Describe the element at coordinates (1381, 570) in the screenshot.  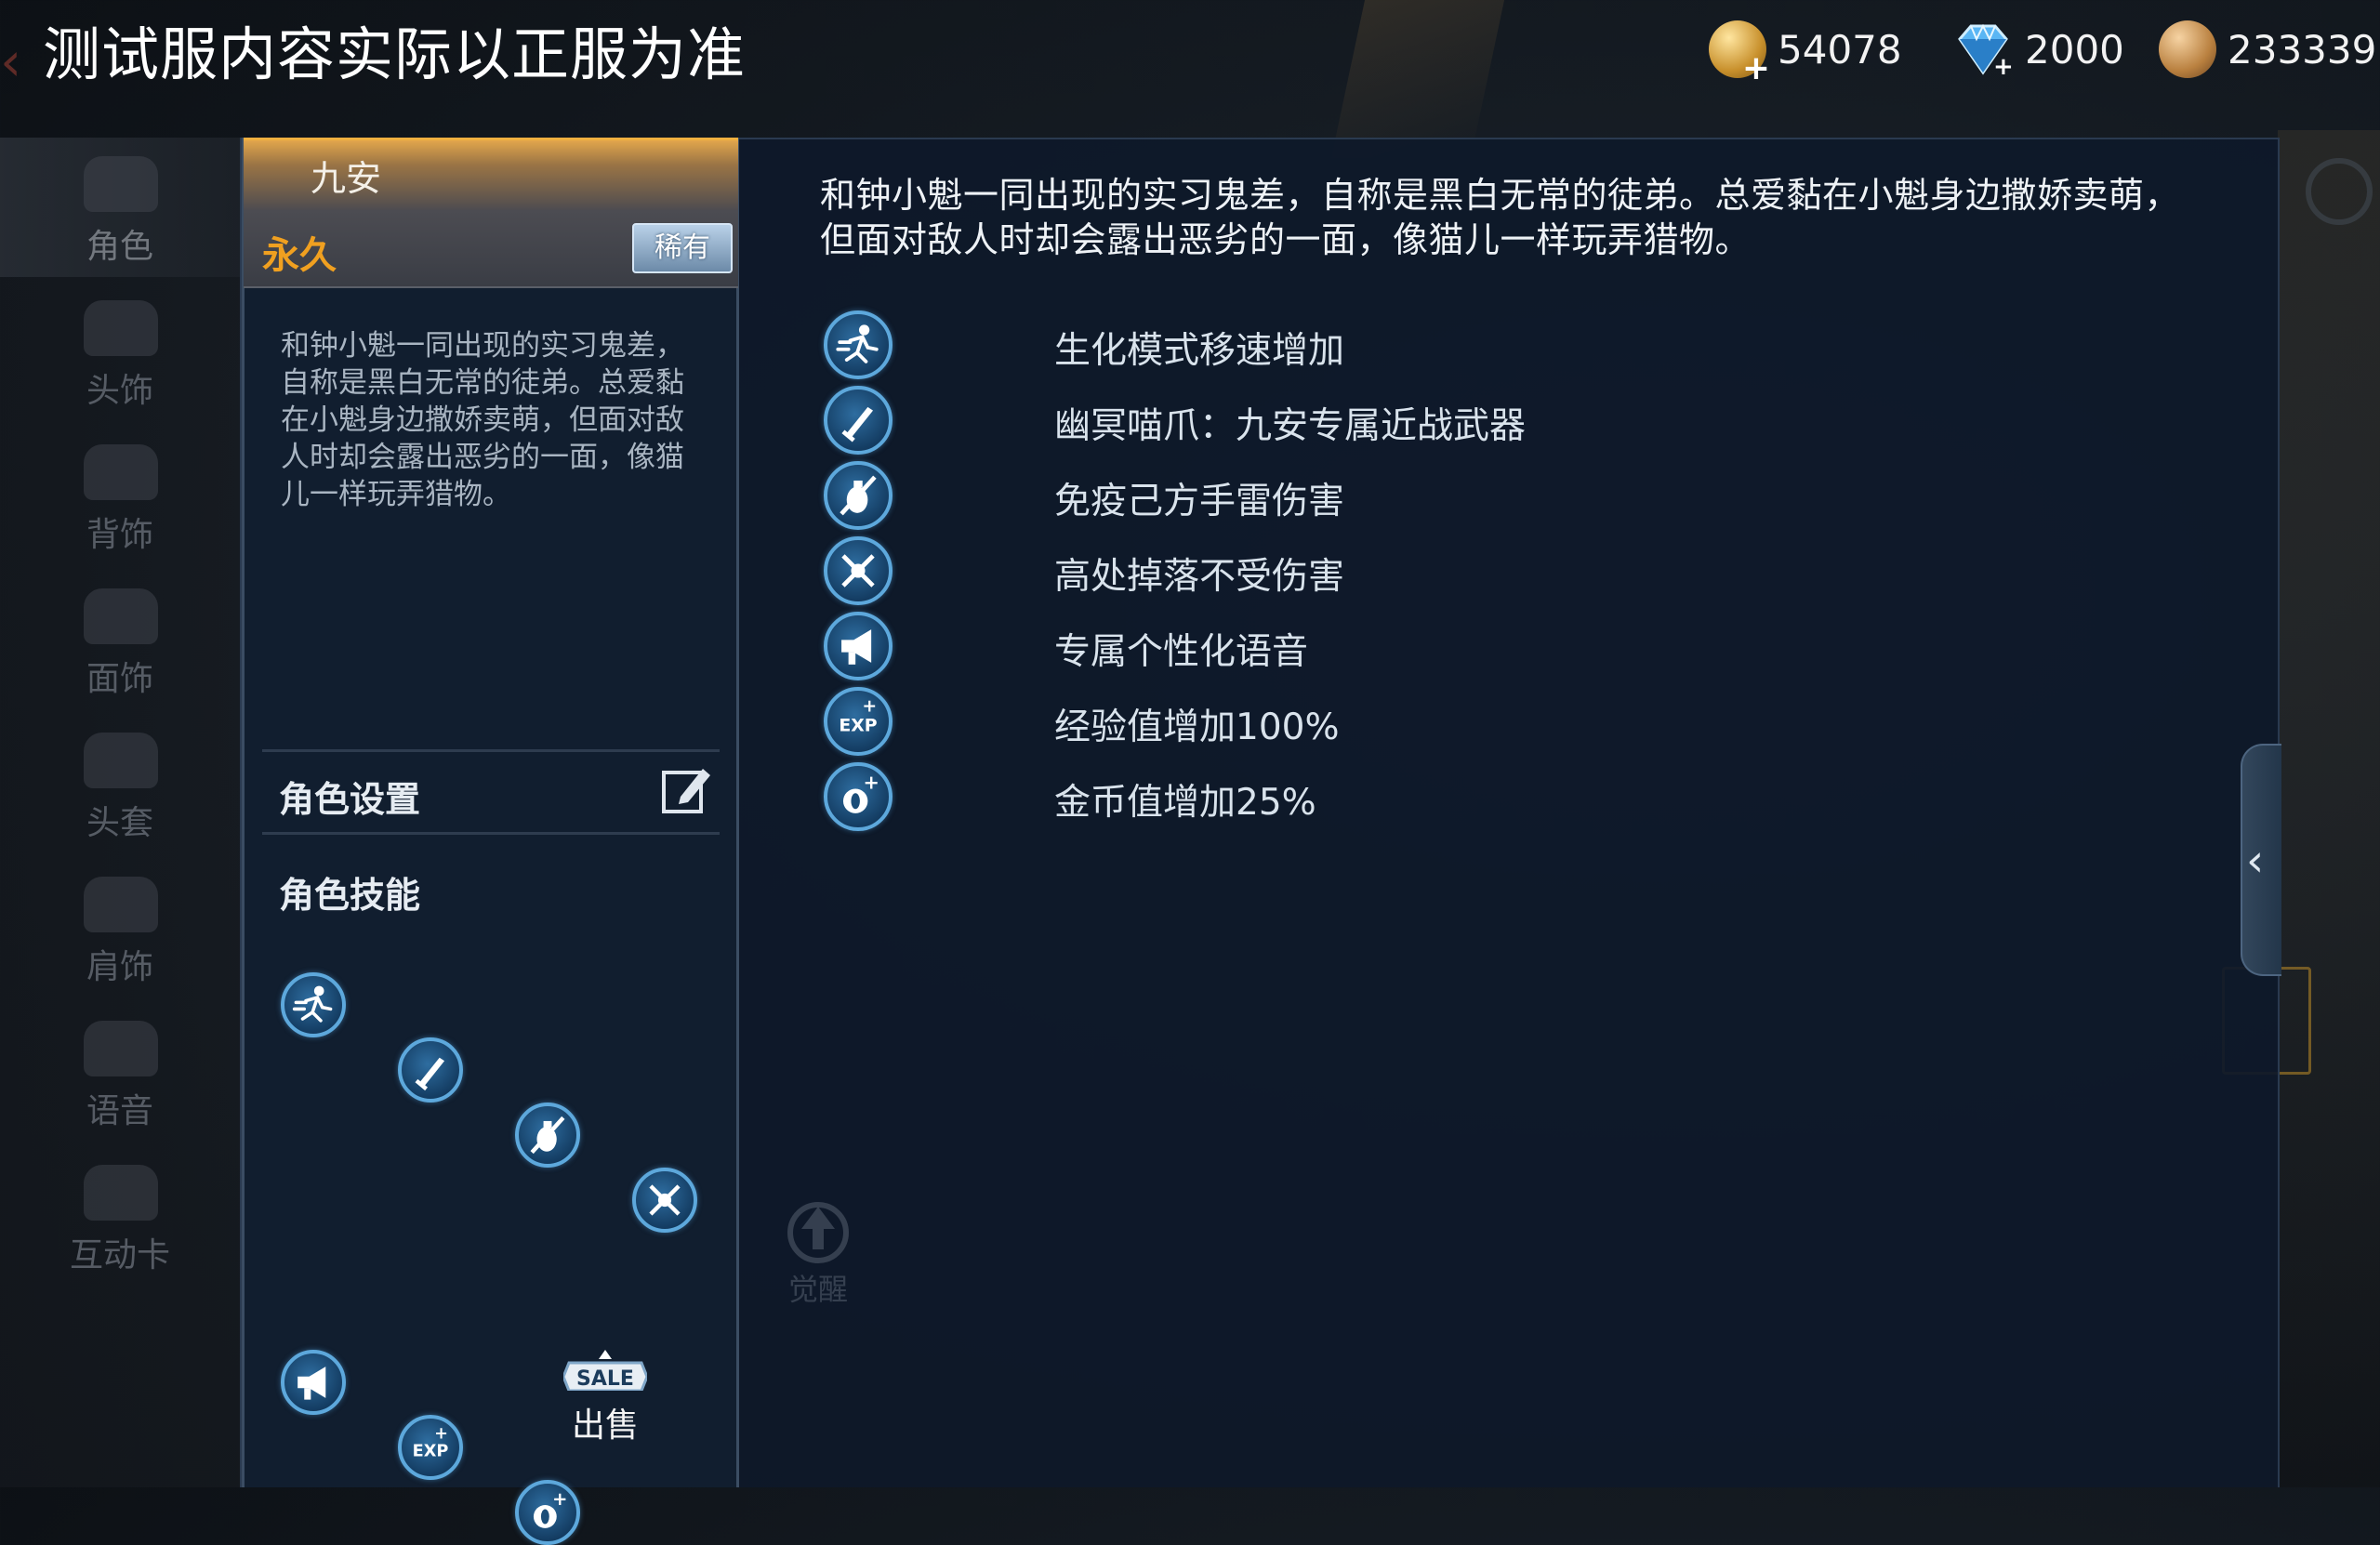
I see `skill-row: 高处掉落不受伤害` at that location.